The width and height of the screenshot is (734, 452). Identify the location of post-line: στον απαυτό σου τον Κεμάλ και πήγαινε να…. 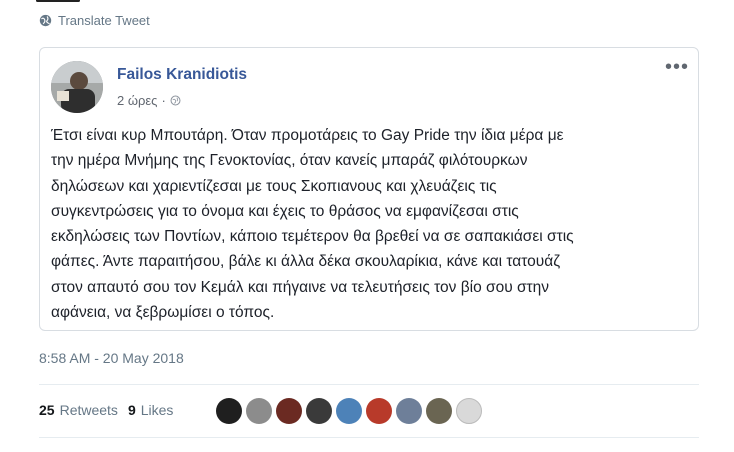
(300, 287).